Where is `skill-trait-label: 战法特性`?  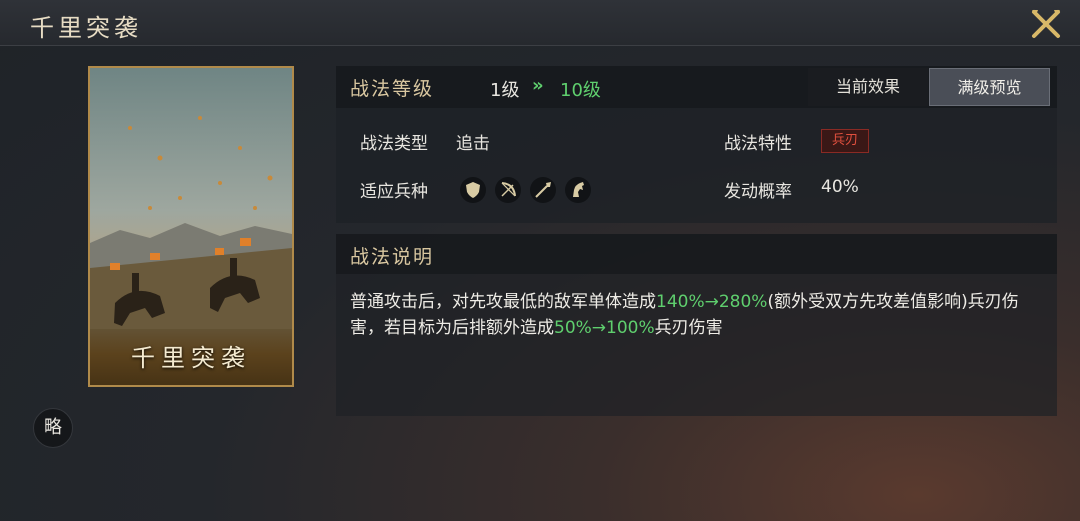
skill-trait-label: 战法特性 is located at coordinates (758, 144).